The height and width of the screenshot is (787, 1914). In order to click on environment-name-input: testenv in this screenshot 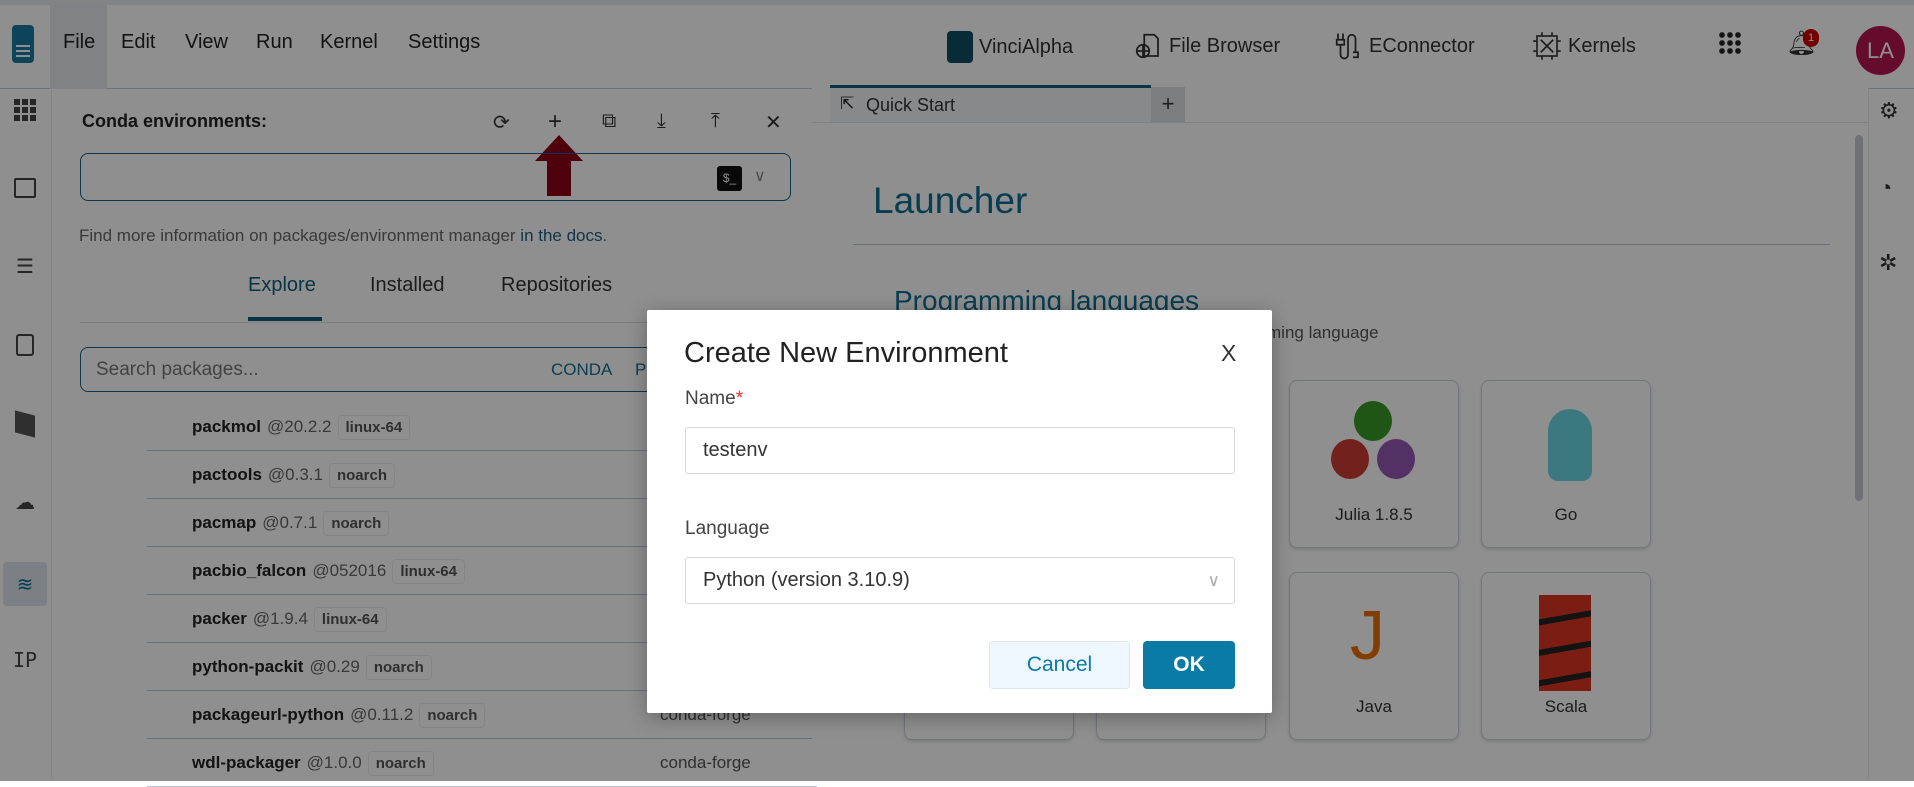, I will do `click(960, 450)`.